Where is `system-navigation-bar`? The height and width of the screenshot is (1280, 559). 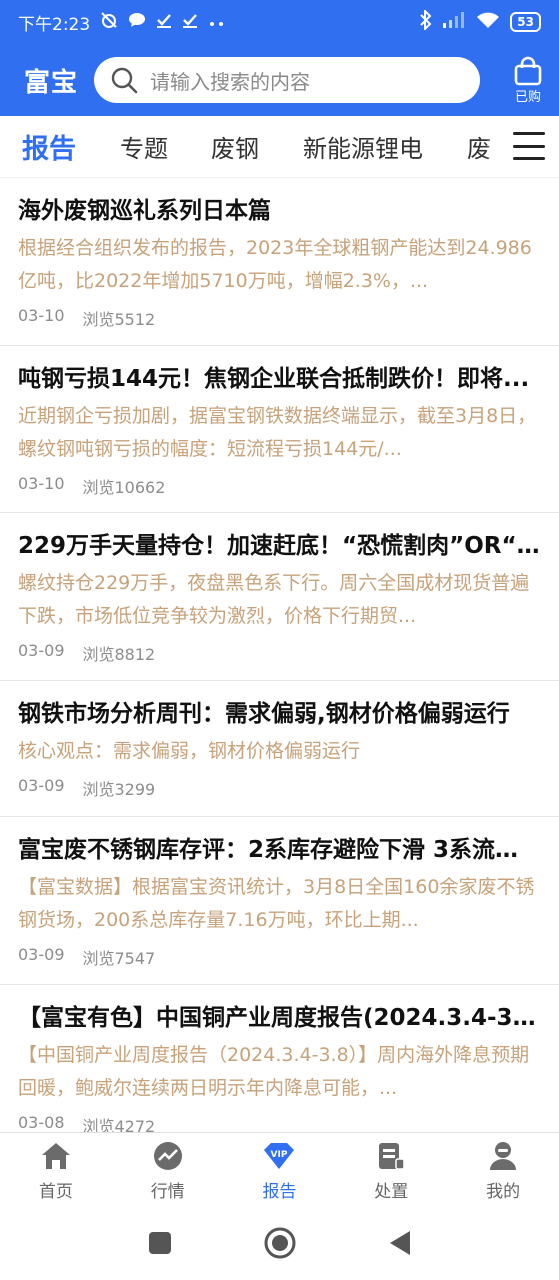 system-navigation-bar is located at coordinates (279, 1245).